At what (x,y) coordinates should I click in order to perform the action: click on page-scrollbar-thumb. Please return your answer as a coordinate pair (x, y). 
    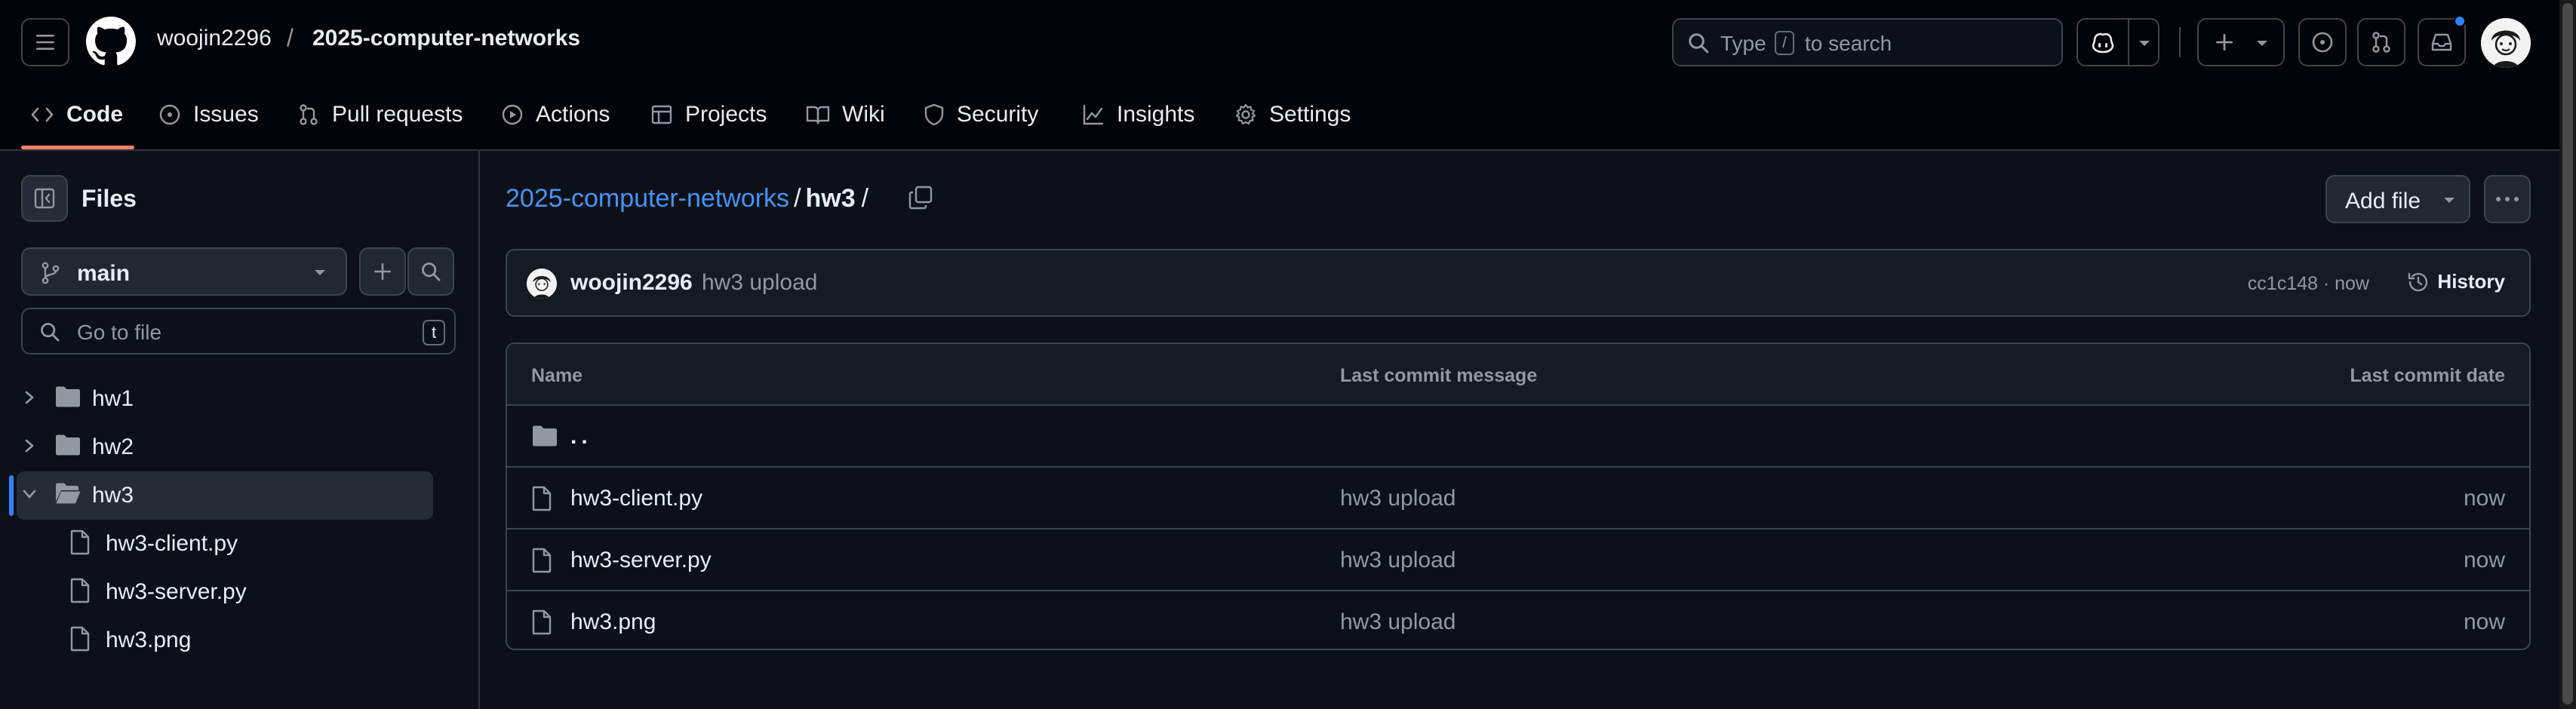
    Looking at the image, I should click on (2567, 353).